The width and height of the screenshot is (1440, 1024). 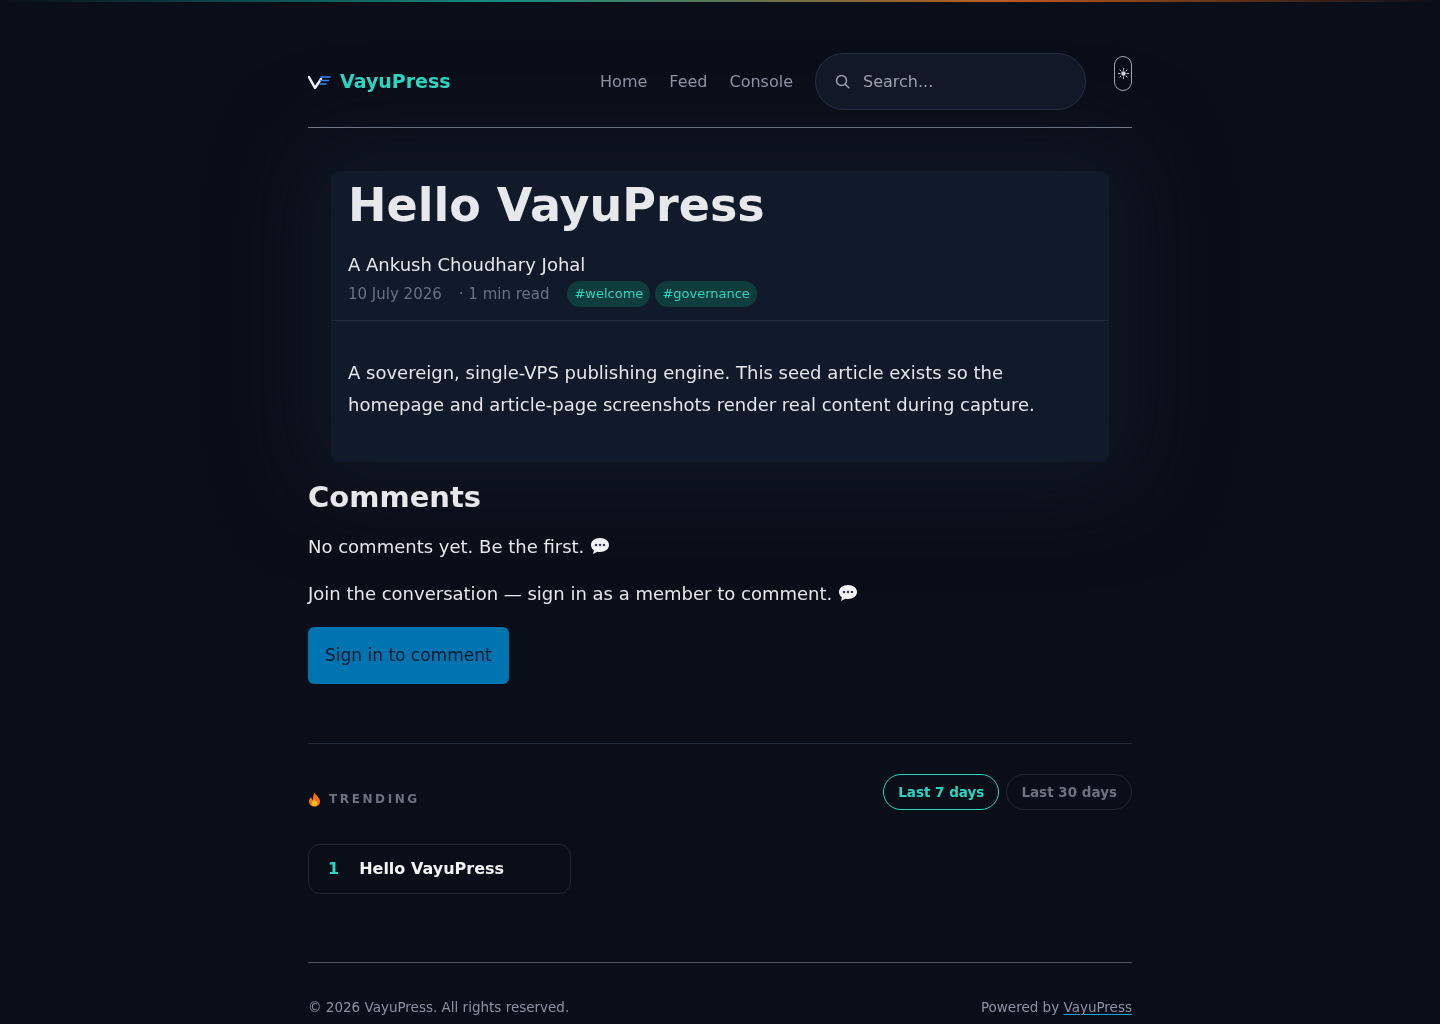 I want to click on logo-icon, so click(x=319, y=81).